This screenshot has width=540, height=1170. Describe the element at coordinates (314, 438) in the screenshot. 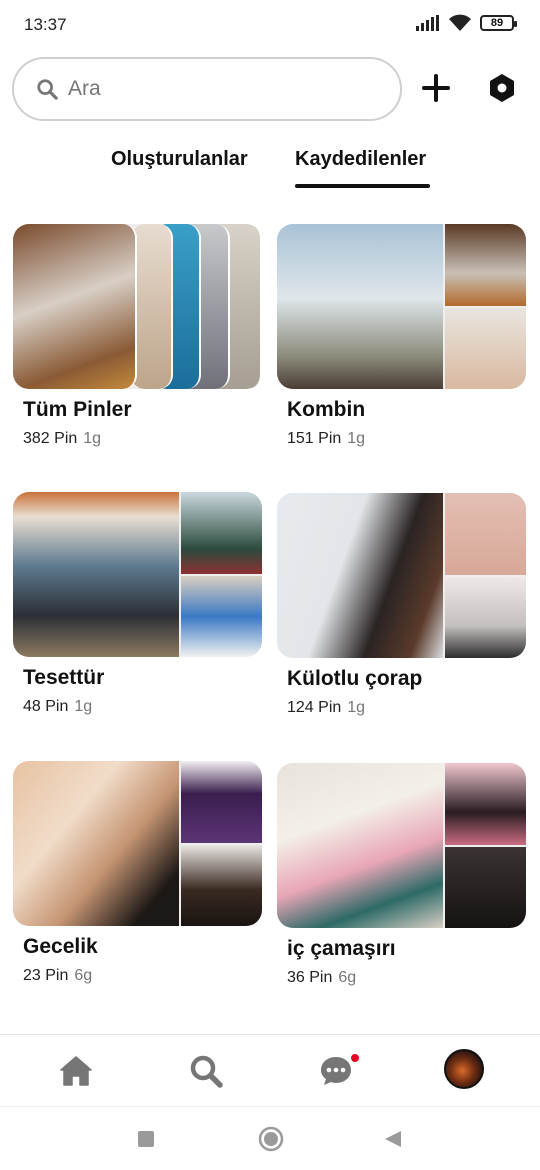

I see `pin-count: 151 Pin` at that location.